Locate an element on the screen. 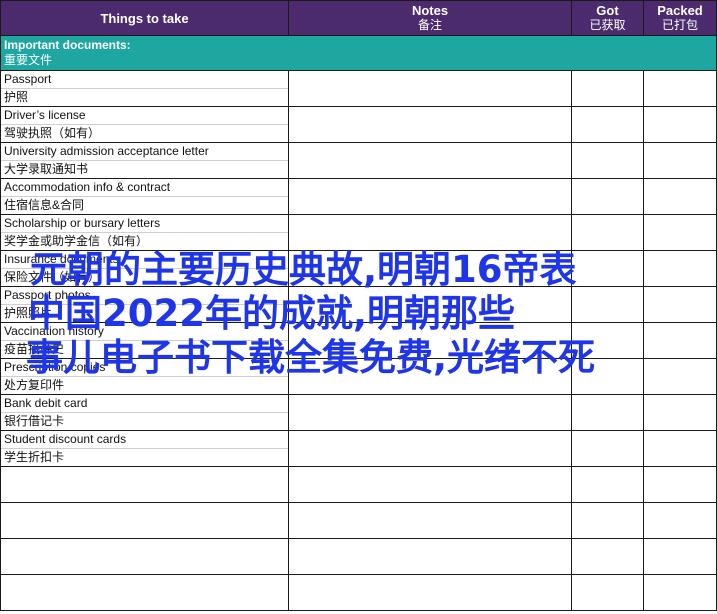 The height and width of the screenshot is (614, 717). item-name-en: Bank debit card is located at coordinates (144, 404).